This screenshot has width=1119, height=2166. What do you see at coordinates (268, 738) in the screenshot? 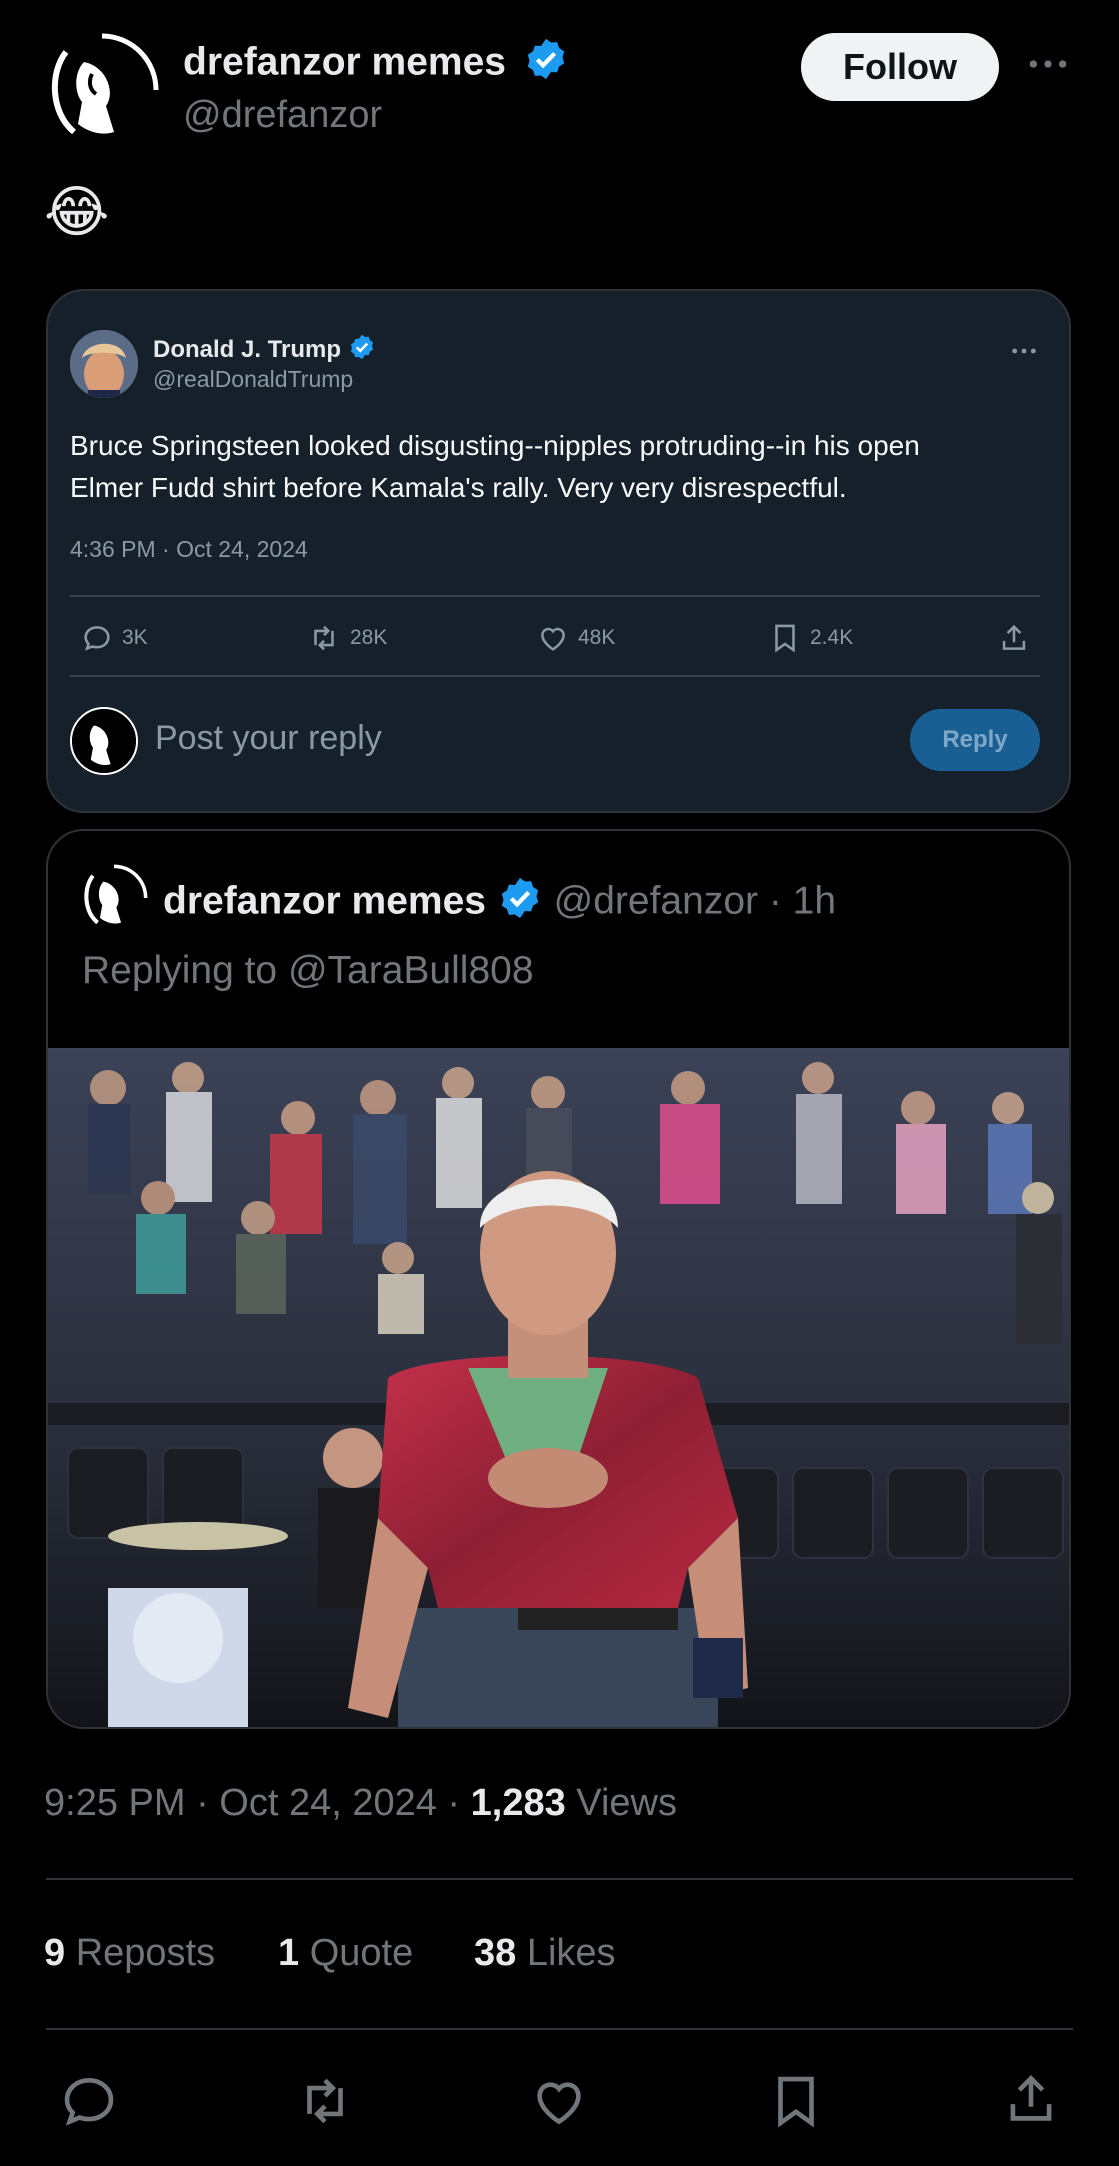
I see `reply-input: Post your reply` at bounding box center [268, 738].